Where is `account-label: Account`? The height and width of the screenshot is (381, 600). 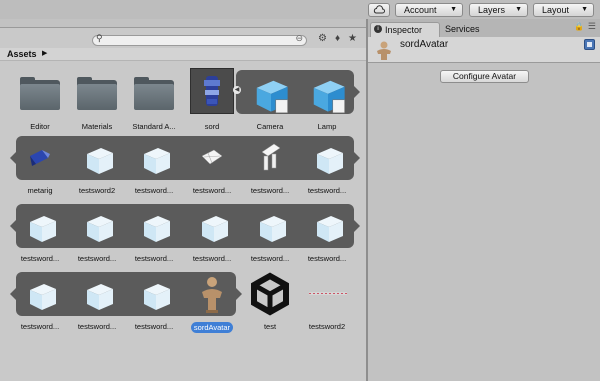 account-label: Account is located at coordinates (420, 10).